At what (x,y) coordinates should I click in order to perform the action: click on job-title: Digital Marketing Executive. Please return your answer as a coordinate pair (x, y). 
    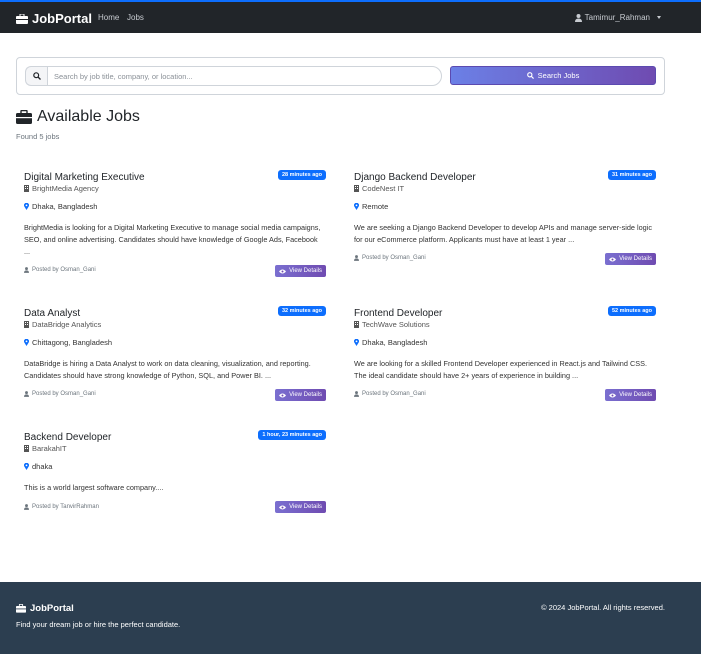
    Looking at the image, I should click on (84, 177).